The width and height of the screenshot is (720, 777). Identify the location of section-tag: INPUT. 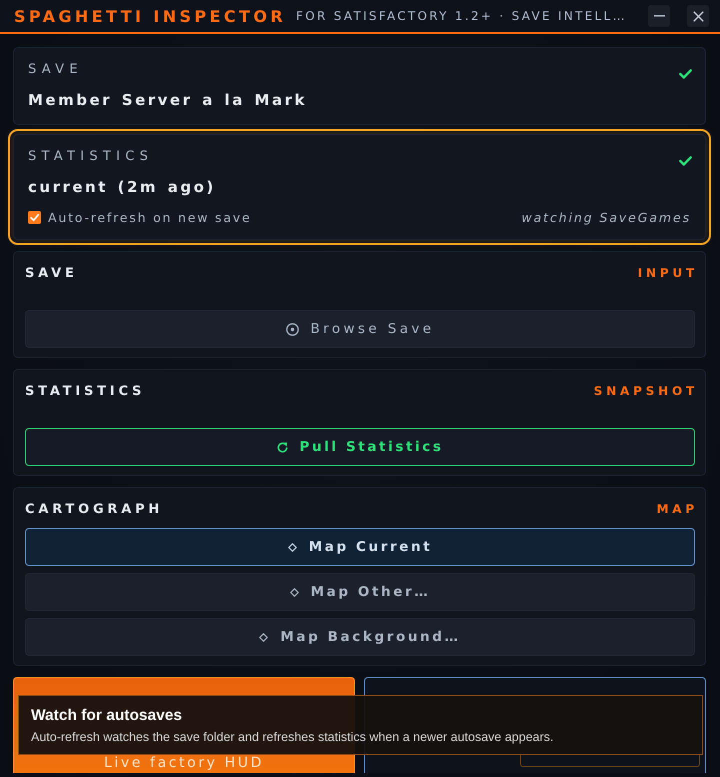
(668, 273).